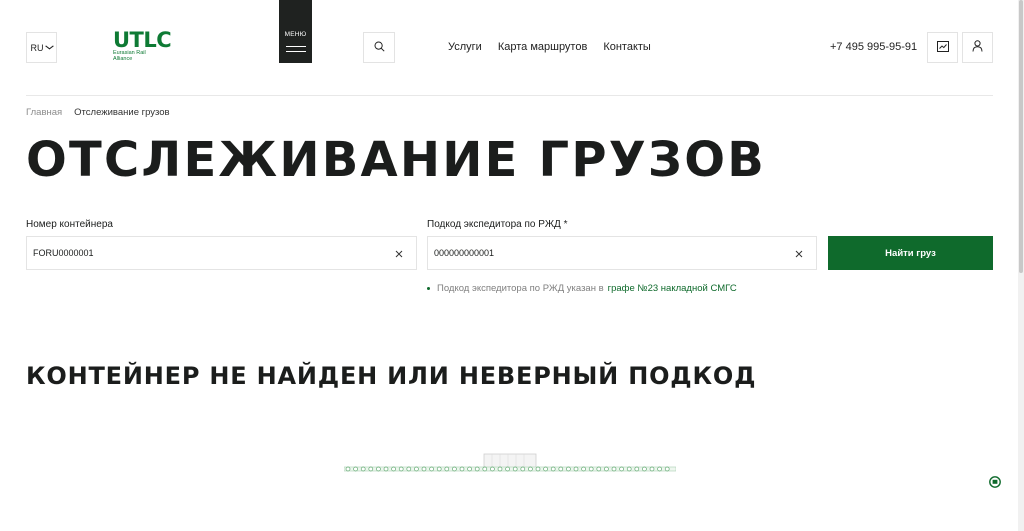  Describe the element at coordinates (672, 288) in the screenshot. I see `hint-link: графе №23 накладной СМГС` at that location.